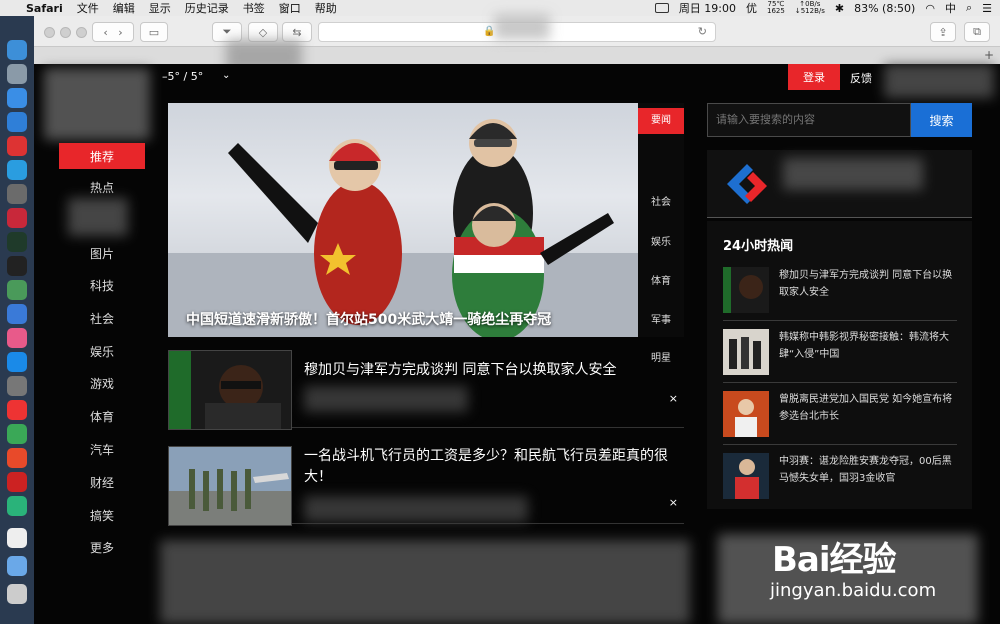  Describe the element at coordinates (661, 318) in the screenshot. I see `hero-tab-military: 军事` at that location.